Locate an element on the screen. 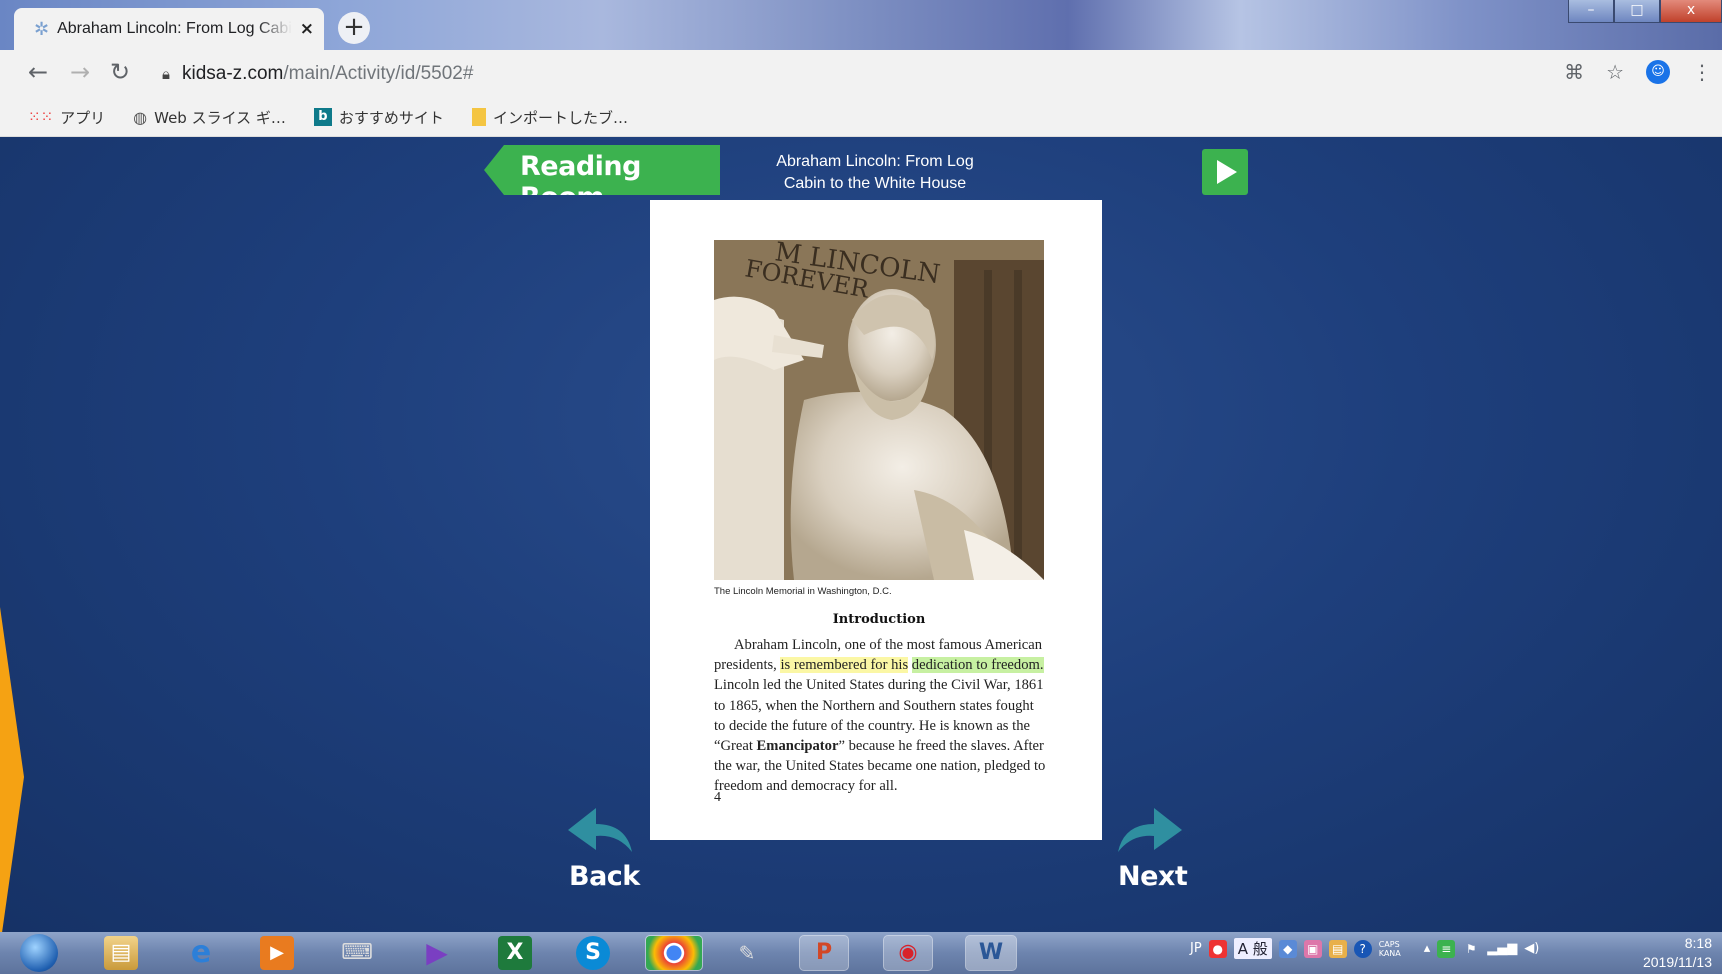  photo-caption: The Lincoln Memorial in Washington, D.C. is located at coordinates (803, 591).